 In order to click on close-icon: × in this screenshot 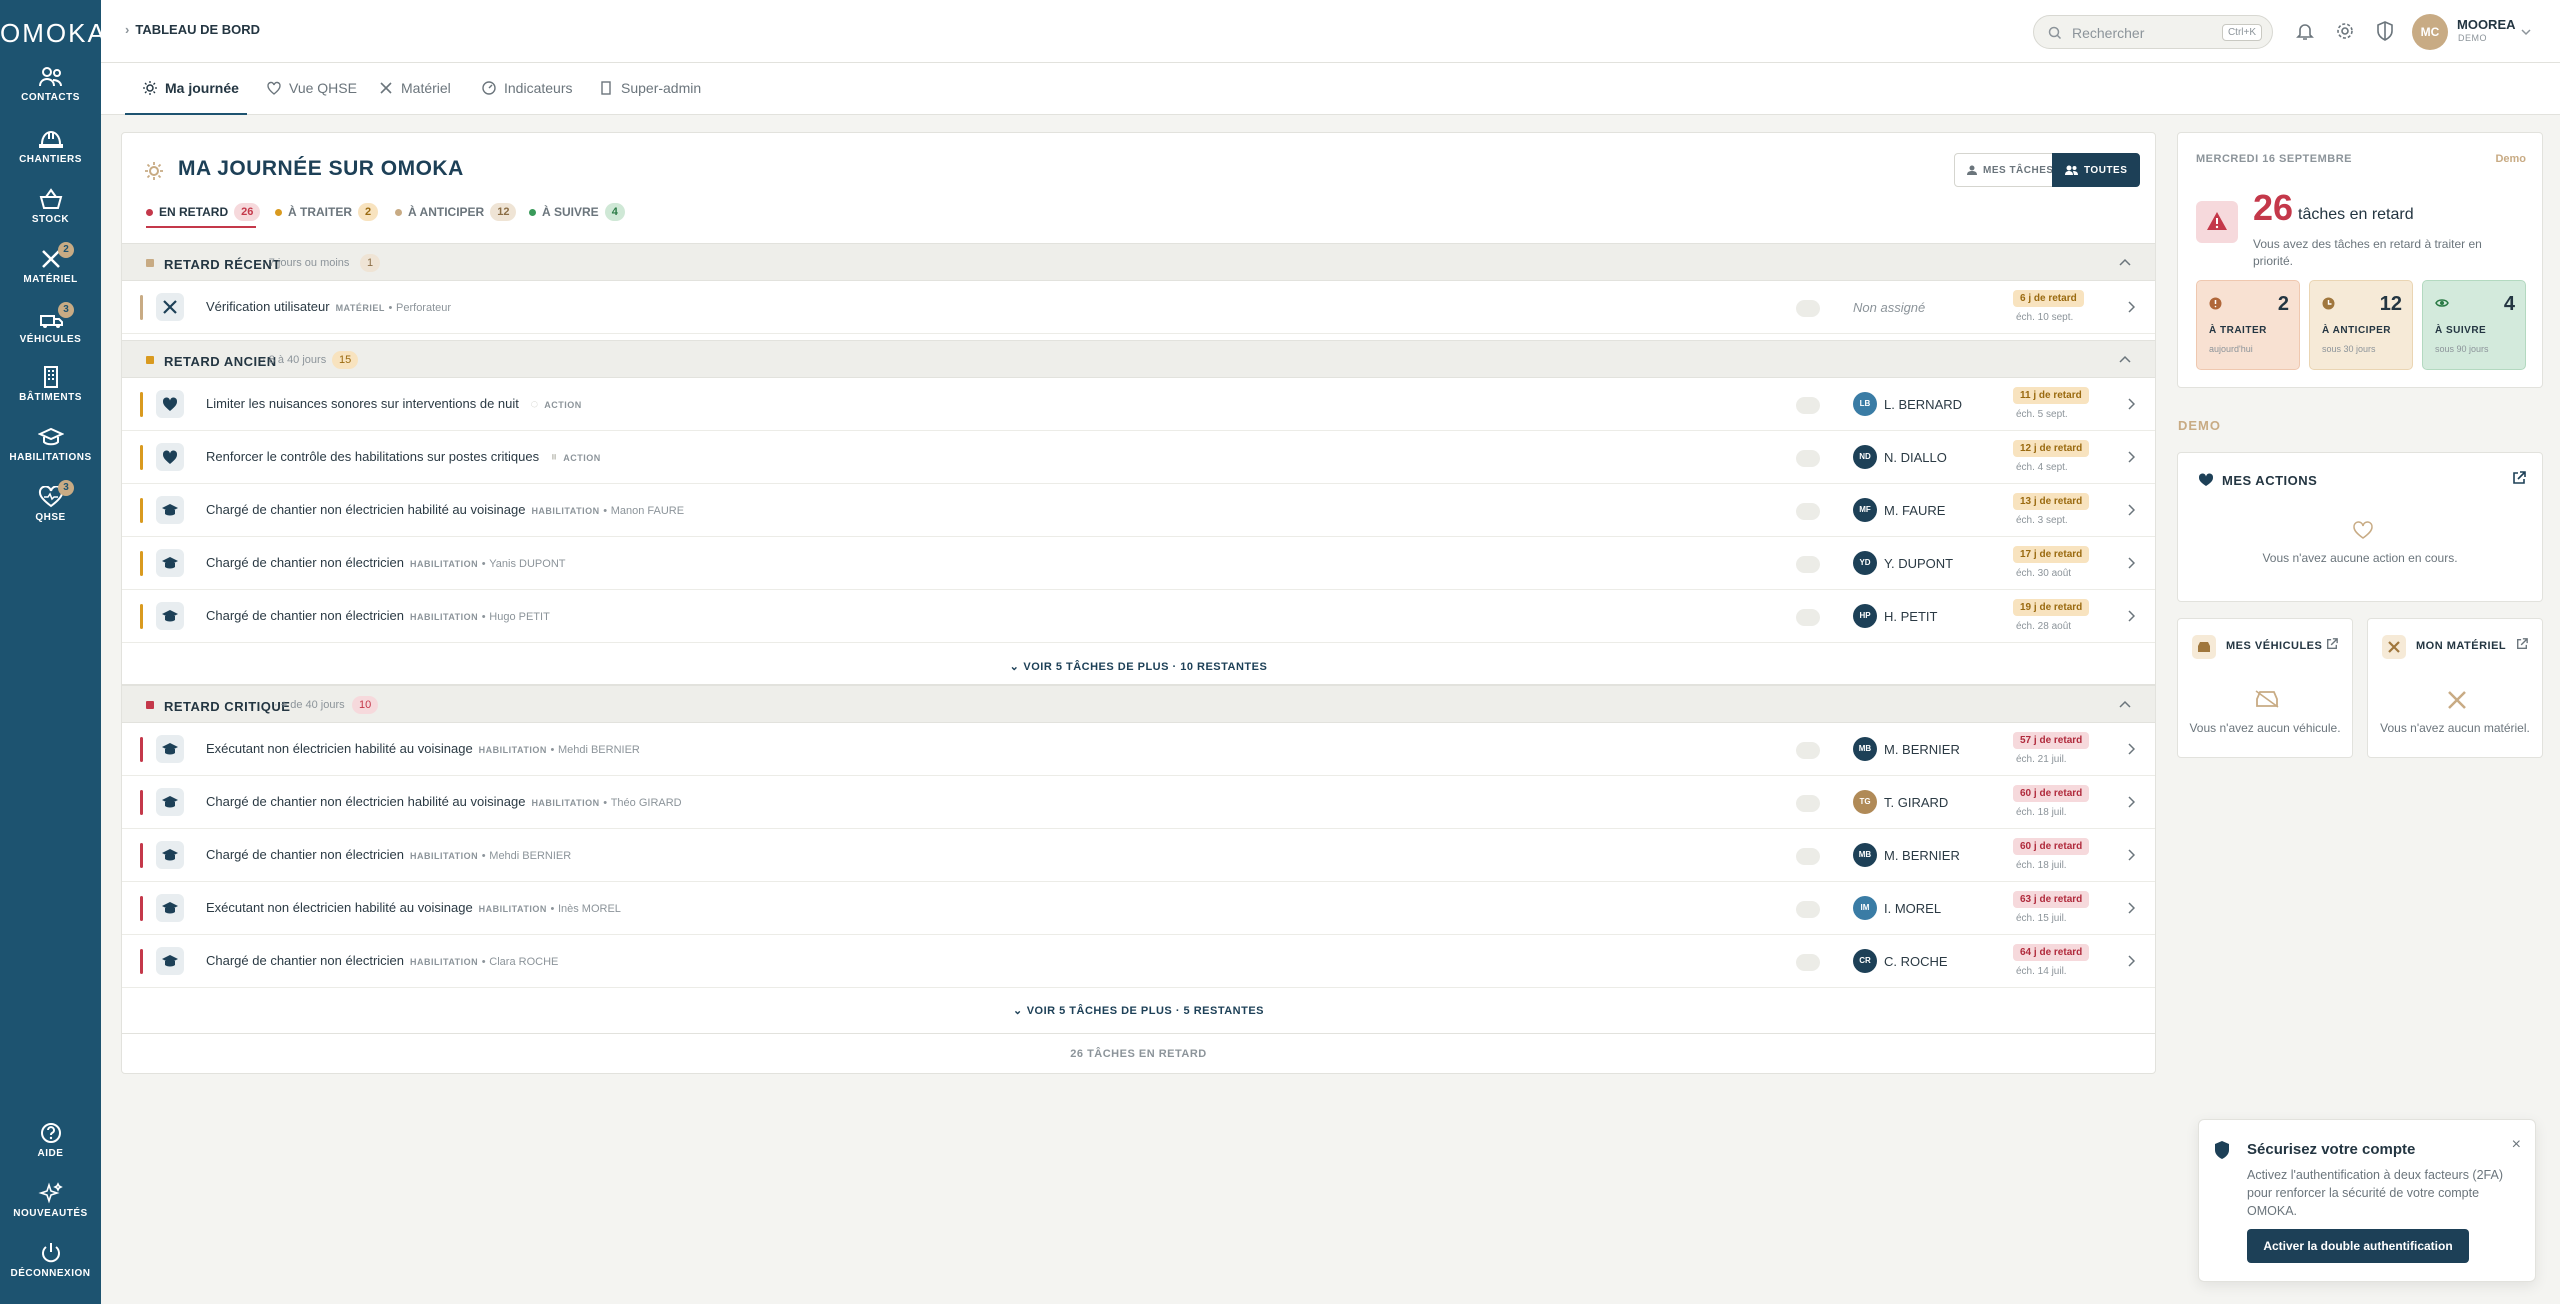, I will do `click(2516, 1145)`.